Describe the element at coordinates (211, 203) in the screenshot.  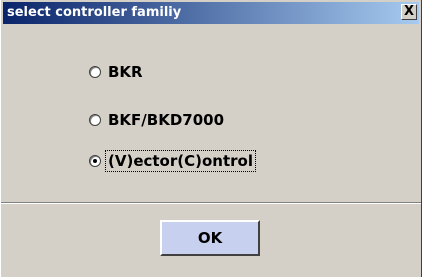
I see `divider` at that location.